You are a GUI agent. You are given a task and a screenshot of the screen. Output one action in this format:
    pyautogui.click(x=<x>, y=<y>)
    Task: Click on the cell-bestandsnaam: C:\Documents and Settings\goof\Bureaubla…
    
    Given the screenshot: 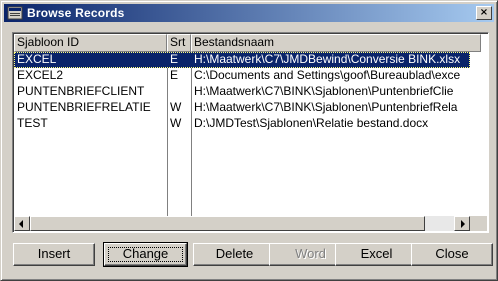 What is the action you would take?
    pyautogui.click(x=327, y=75)
    